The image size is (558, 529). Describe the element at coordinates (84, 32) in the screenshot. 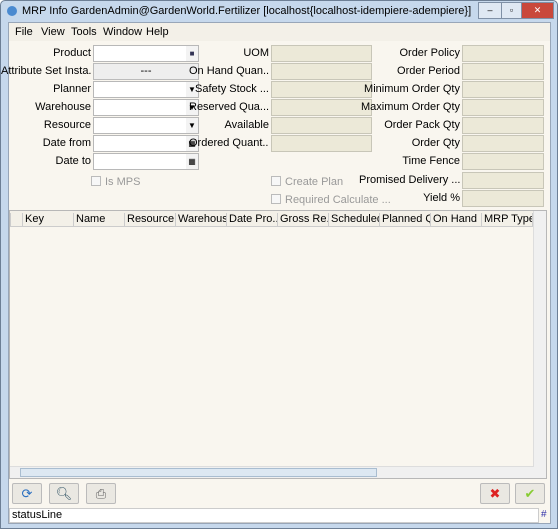

I see `menu-tools: Tools` at that location.